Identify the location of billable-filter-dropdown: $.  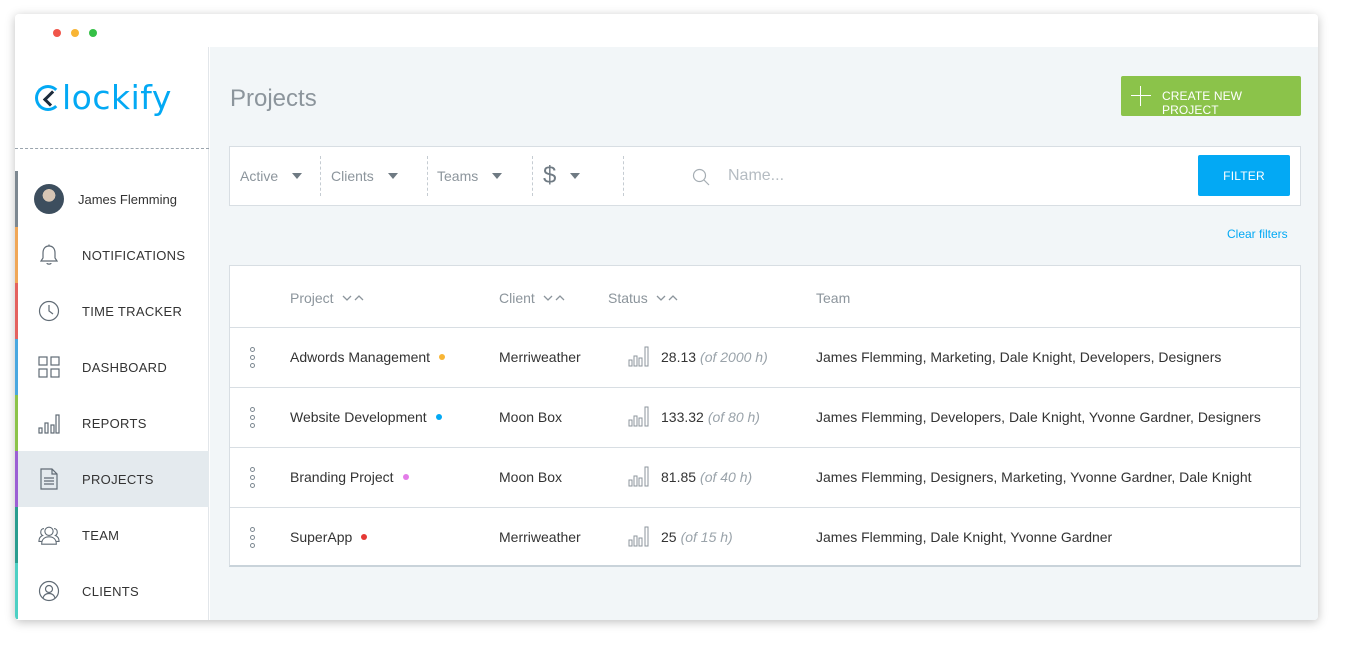
(562, 176).